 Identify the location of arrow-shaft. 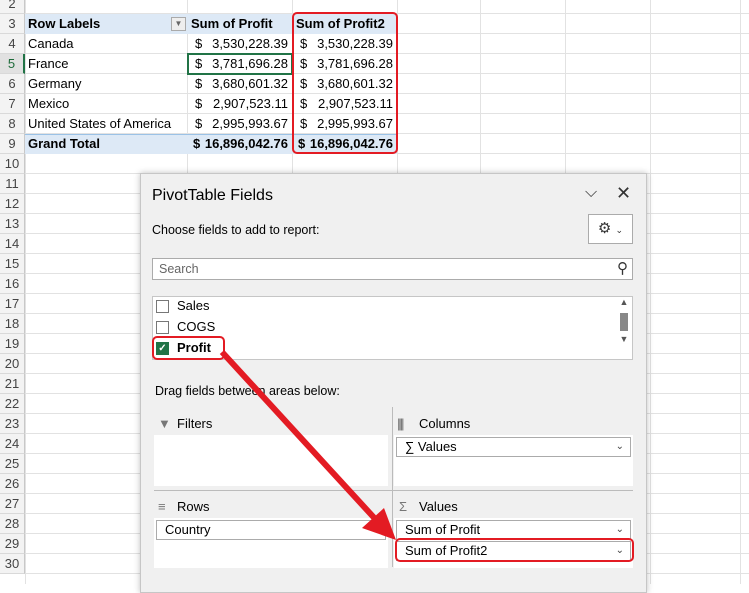
(300, 437).